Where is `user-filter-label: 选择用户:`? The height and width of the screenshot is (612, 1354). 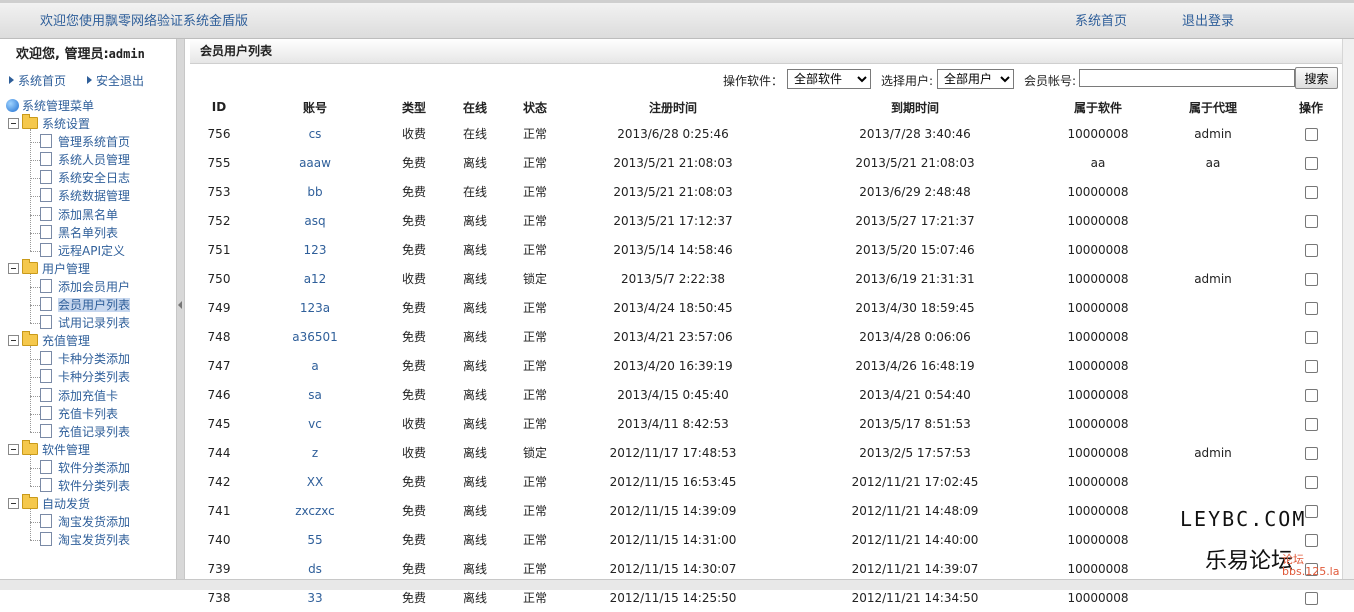
user-filter-label: 选择用户: is located at coordinates (907, 81).